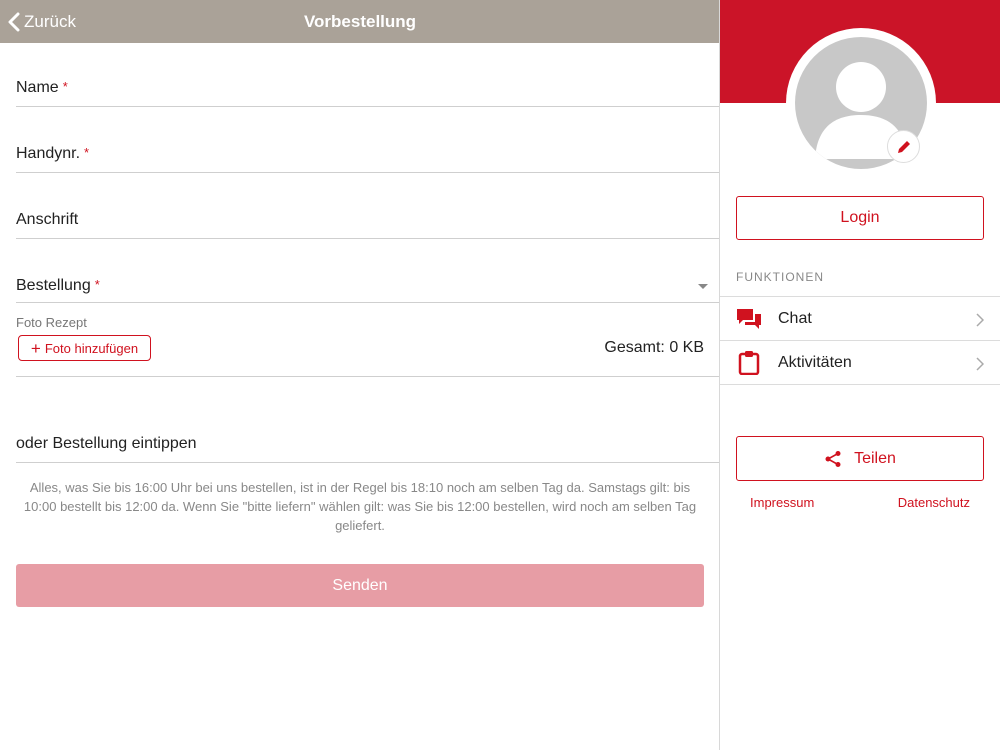  Describe the element at coordinates (91, 348) in the screenshot. I see `add-photo-label: Foto hinzufügen` at that location.